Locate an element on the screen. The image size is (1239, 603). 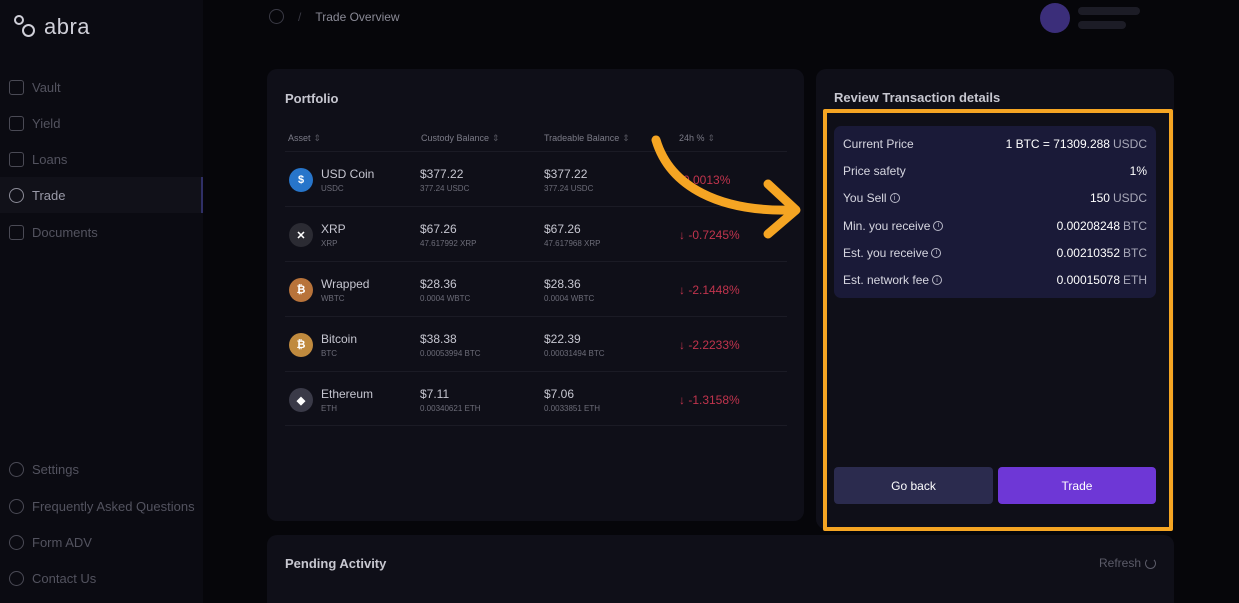
abra-logo: abra is located at coordinates (52, 27).